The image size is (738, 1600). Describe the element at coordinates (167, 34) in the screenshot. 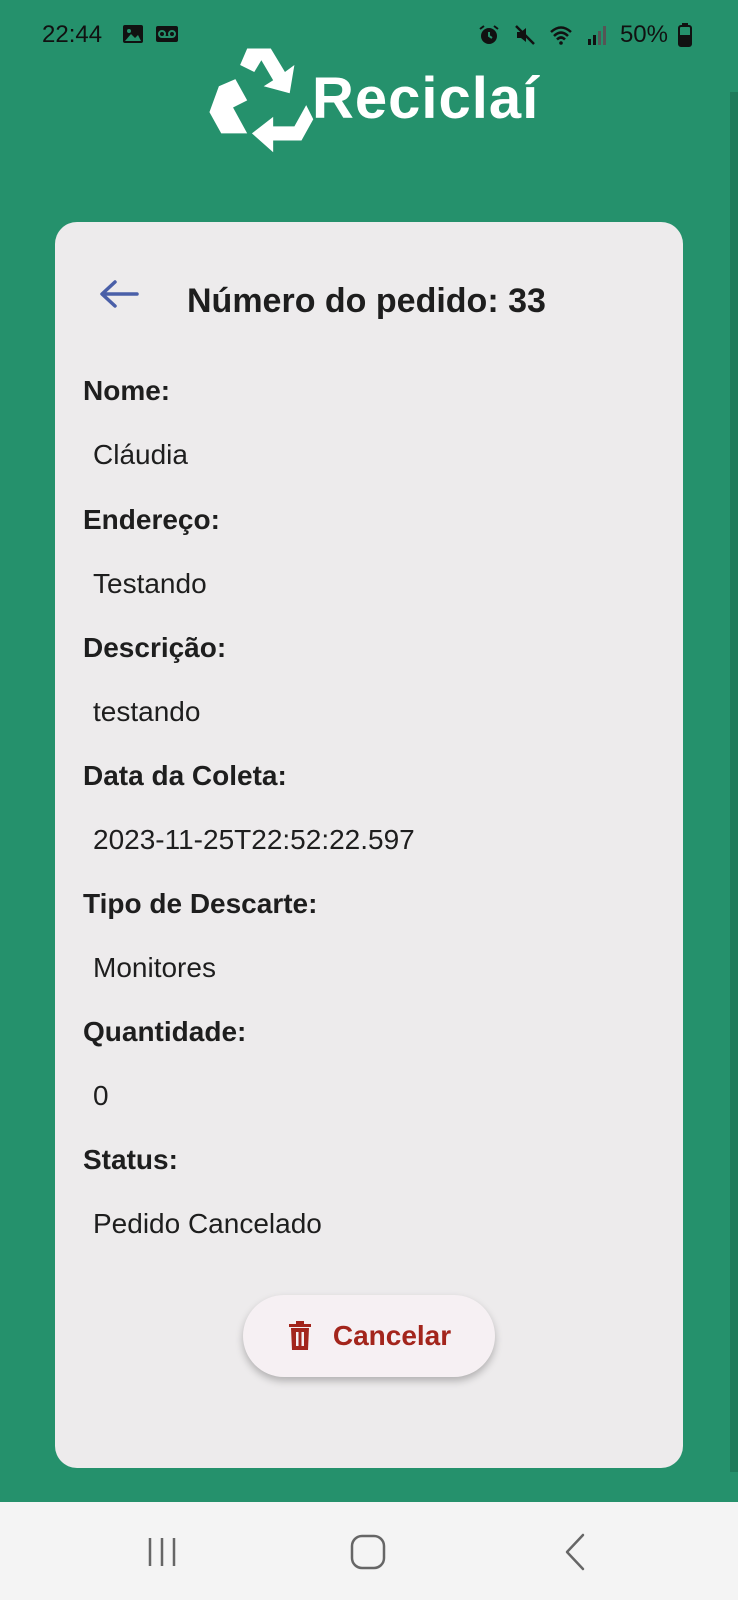

I see `voicemail-icon` at that location.